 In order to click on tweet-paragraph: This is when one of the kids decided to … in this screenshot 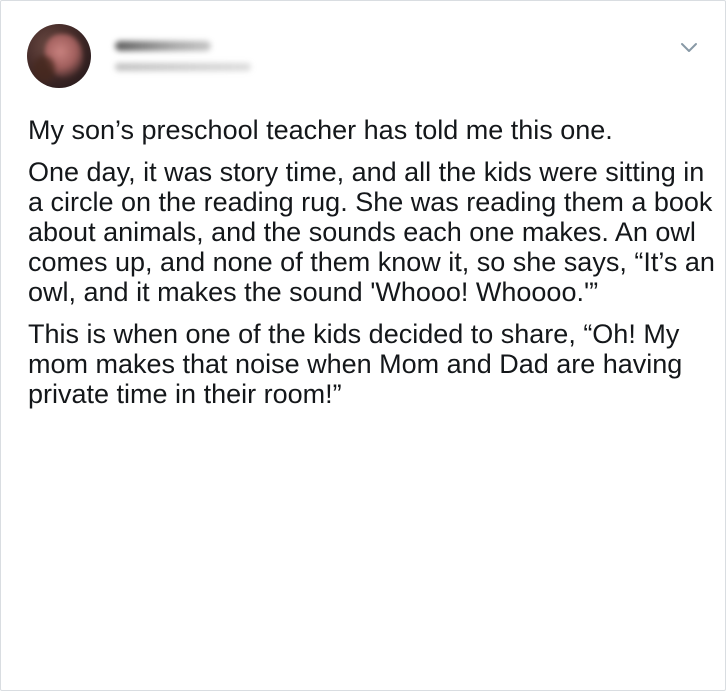, I will do `click(355, 364)`.